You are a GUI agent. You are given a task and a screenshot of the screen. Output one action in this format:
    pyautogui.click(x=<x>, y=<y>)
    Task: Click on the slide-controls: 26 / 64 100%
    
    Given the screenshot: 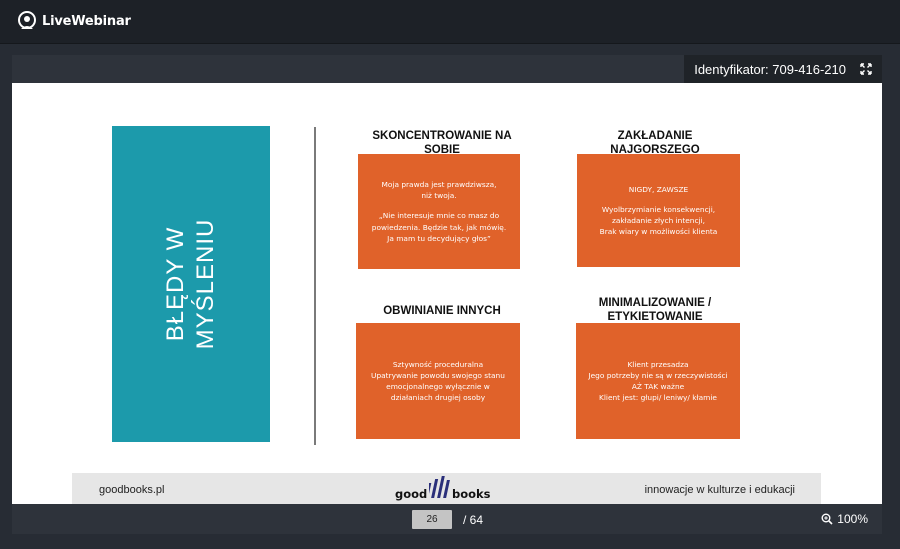 What is the action you would take?
    pyautogui.click(x=447, y=519)
    